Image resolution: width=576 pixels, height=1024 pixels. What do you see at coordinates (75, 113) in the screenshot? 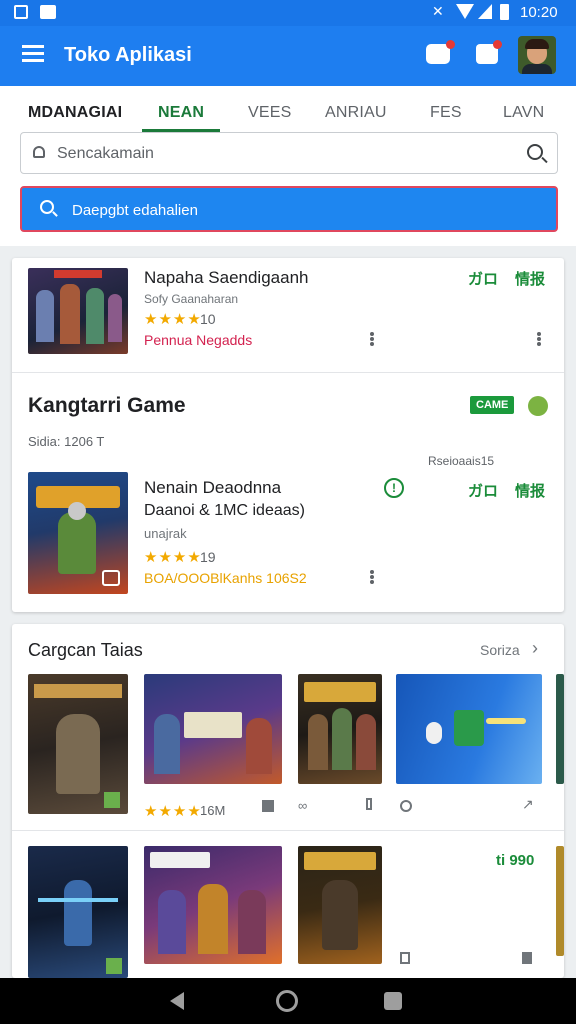
I see `tab-item-0: MDANAGIAI` at bounding box center [75, 113].